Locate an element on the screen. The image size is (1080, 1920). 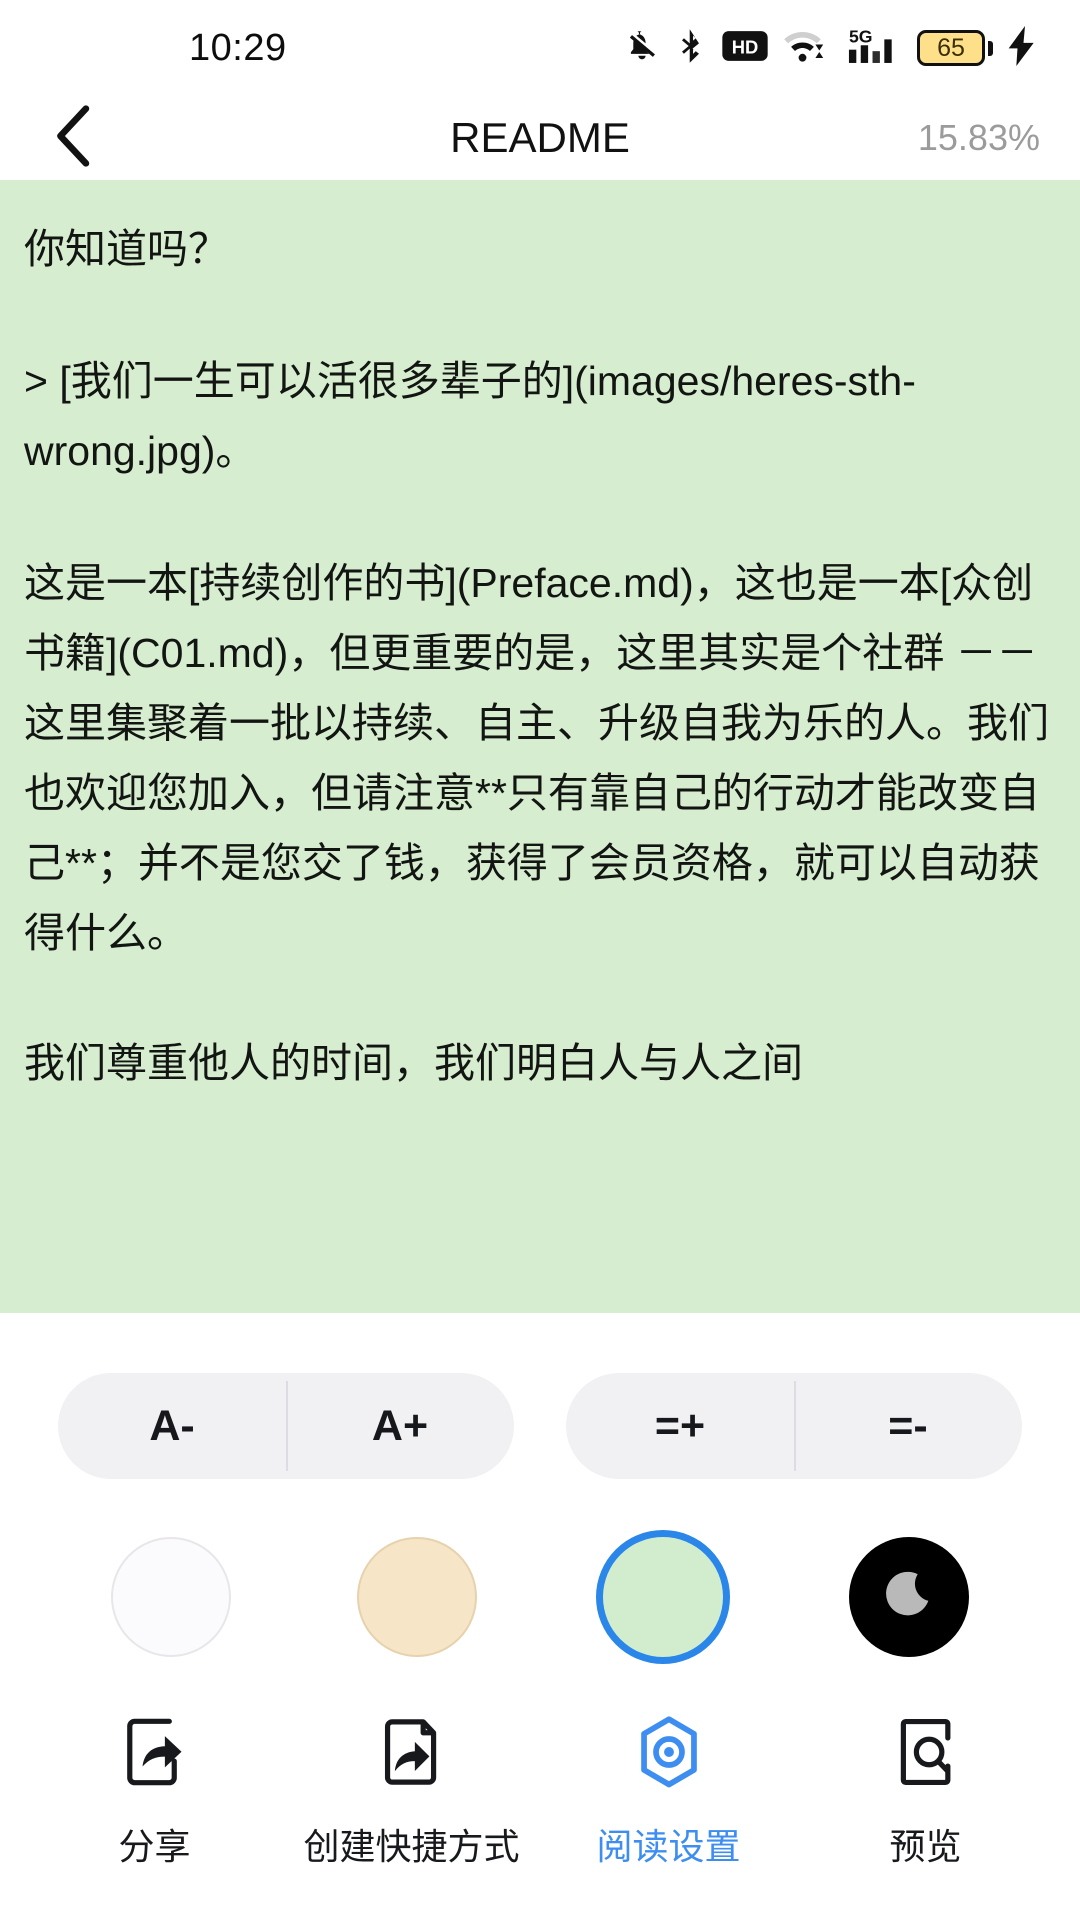
shortcut-icon is located at coordinates (412, 1754).